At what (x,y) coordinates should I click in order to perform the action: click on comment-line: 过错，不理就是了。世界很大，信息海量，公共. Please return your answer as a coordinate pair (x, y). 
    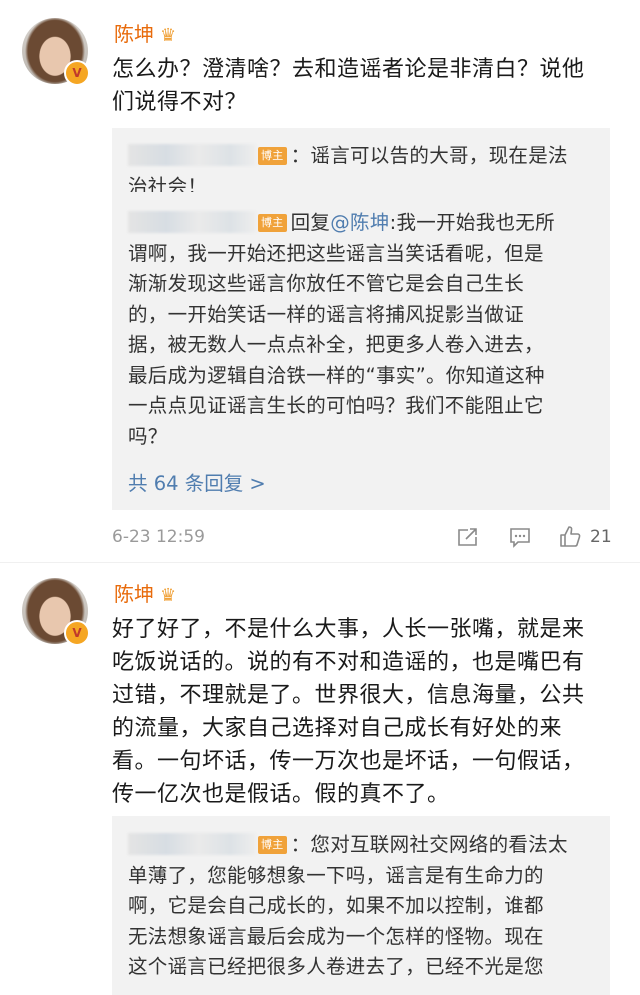
    Looking at the image, I should click on (348, 695).